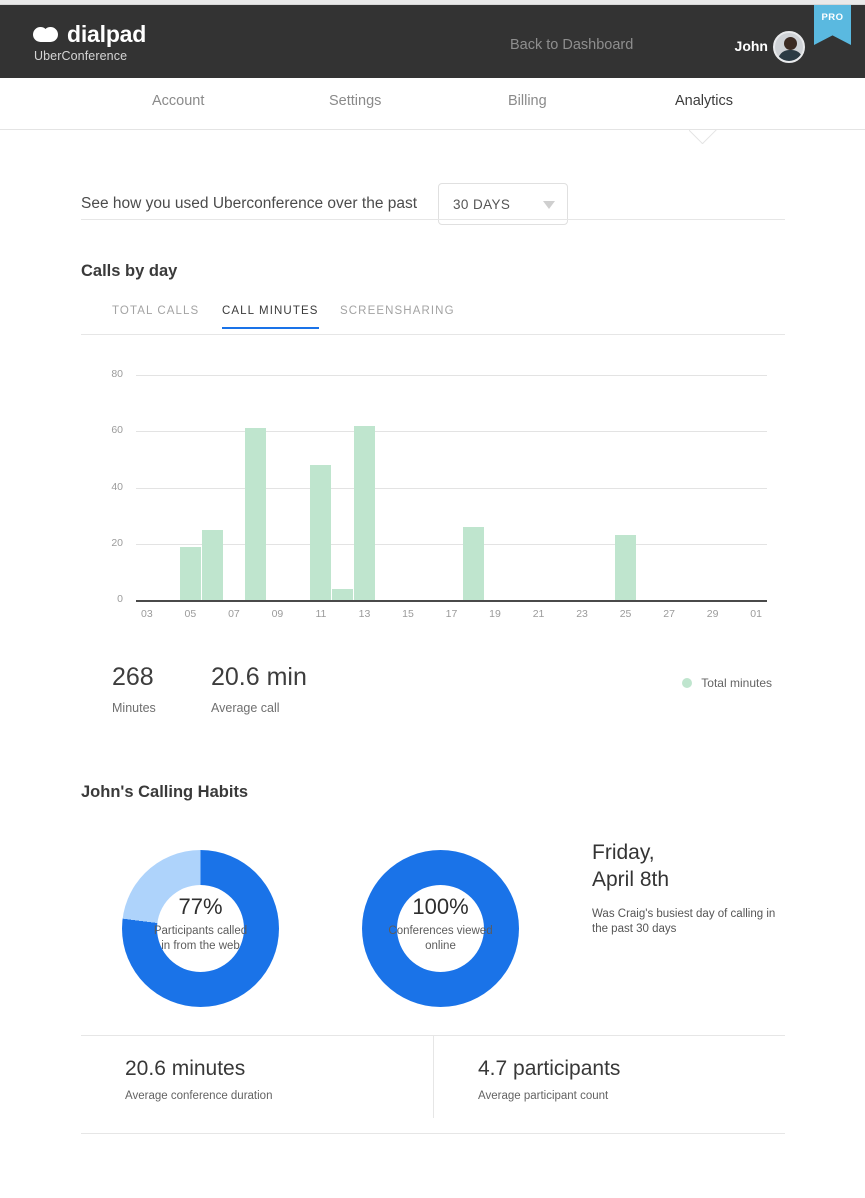  What do you see at coordinates (364, 614) in the screenshot?
I see `x-axis-tick-label: 13` at bounding box center [364, 614].